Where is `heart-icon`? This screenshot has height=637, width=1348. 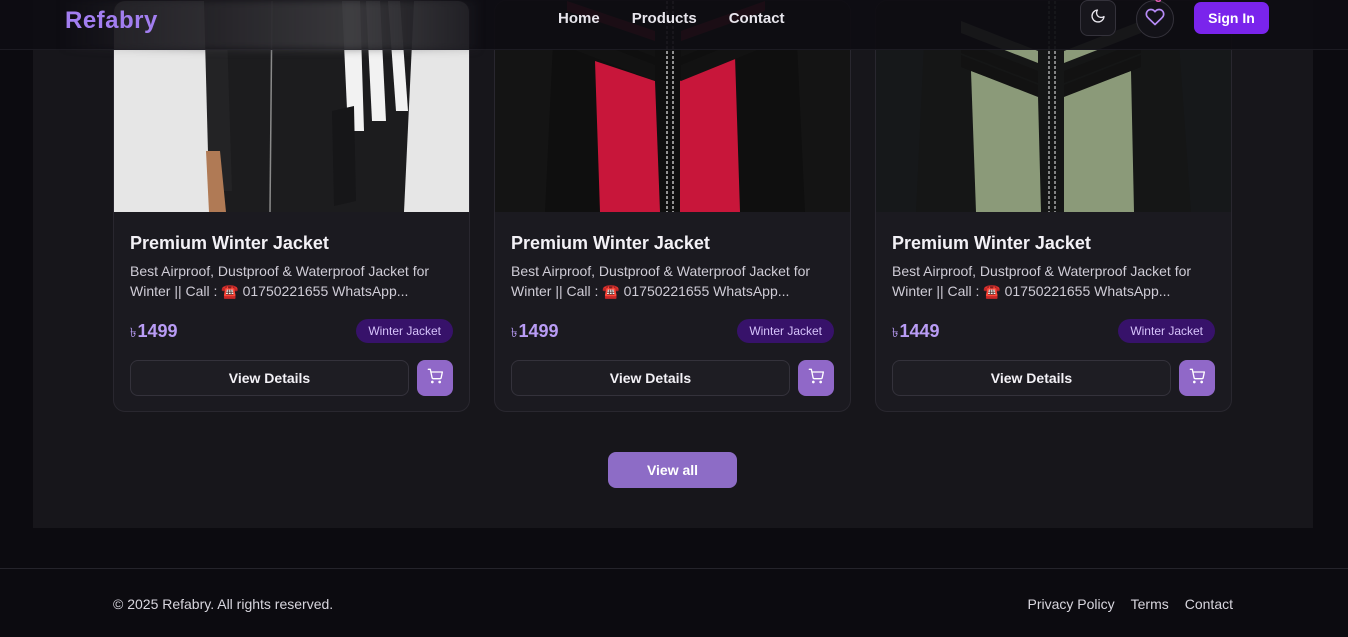
heart-icon is located at coordinates (1155, 19).